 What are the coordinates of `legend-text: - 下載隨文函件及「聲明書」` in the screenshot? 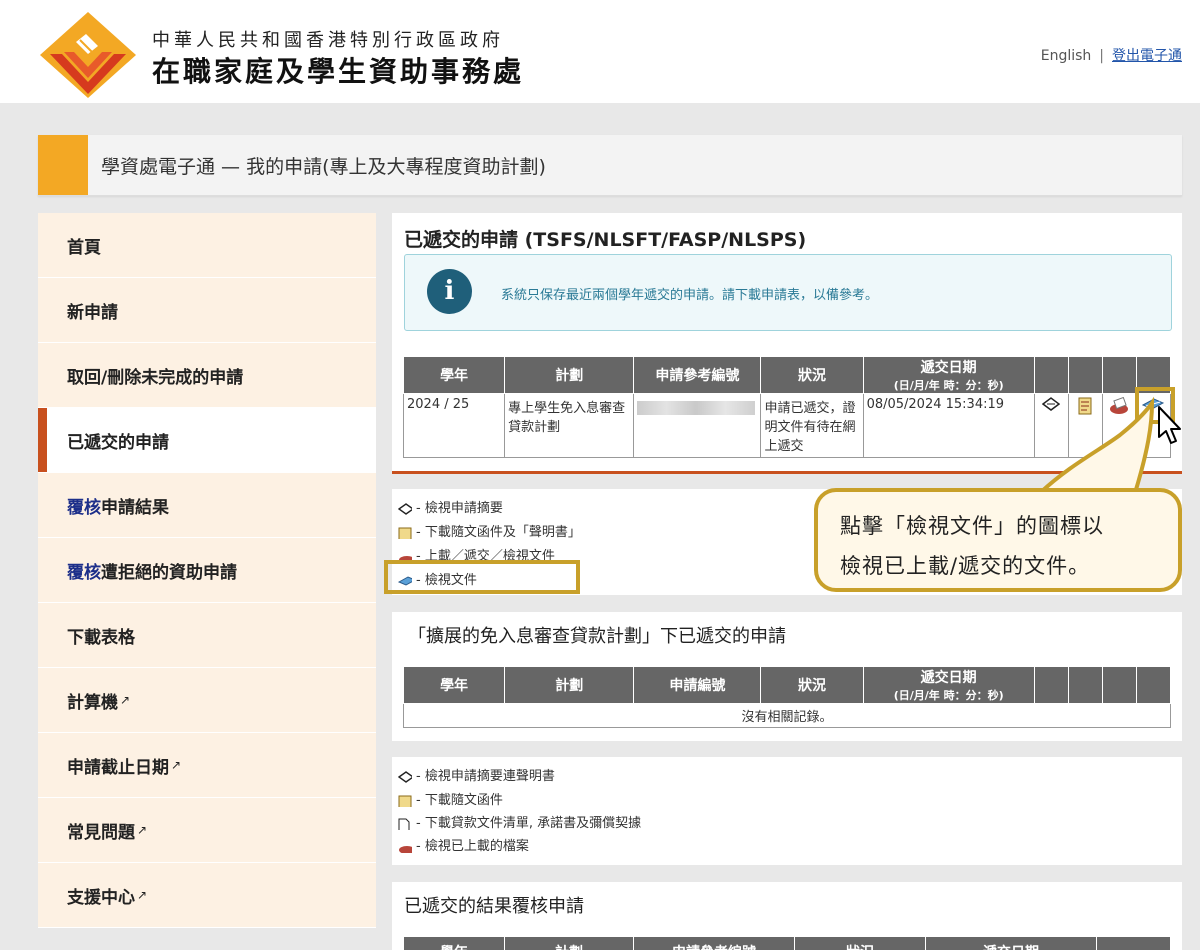 It's located at (498, 532).